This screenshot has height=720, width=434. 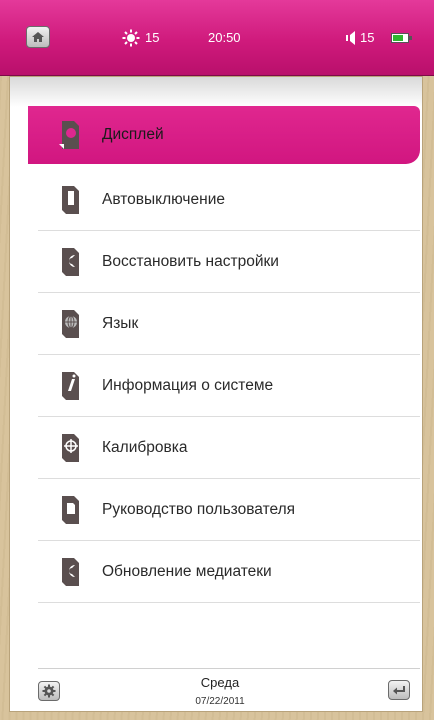 What do you see at coordinates (70, 324) in the screenshot?
I see `language-icon` at bounding box center [70, 324].